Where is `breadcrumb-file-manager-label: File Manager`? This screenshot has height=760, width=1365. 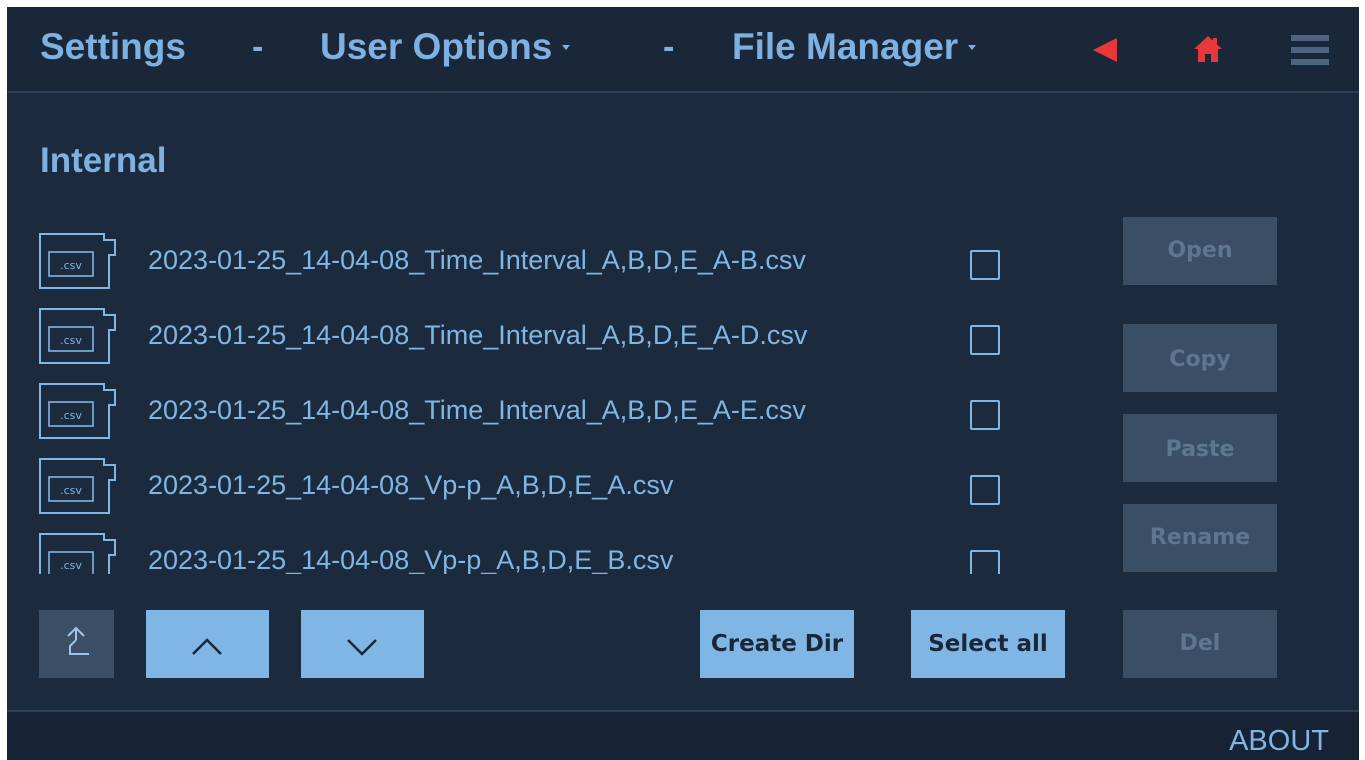
breadcrumb-file-manager-label: File Manager is located at coordinates (845, 46).